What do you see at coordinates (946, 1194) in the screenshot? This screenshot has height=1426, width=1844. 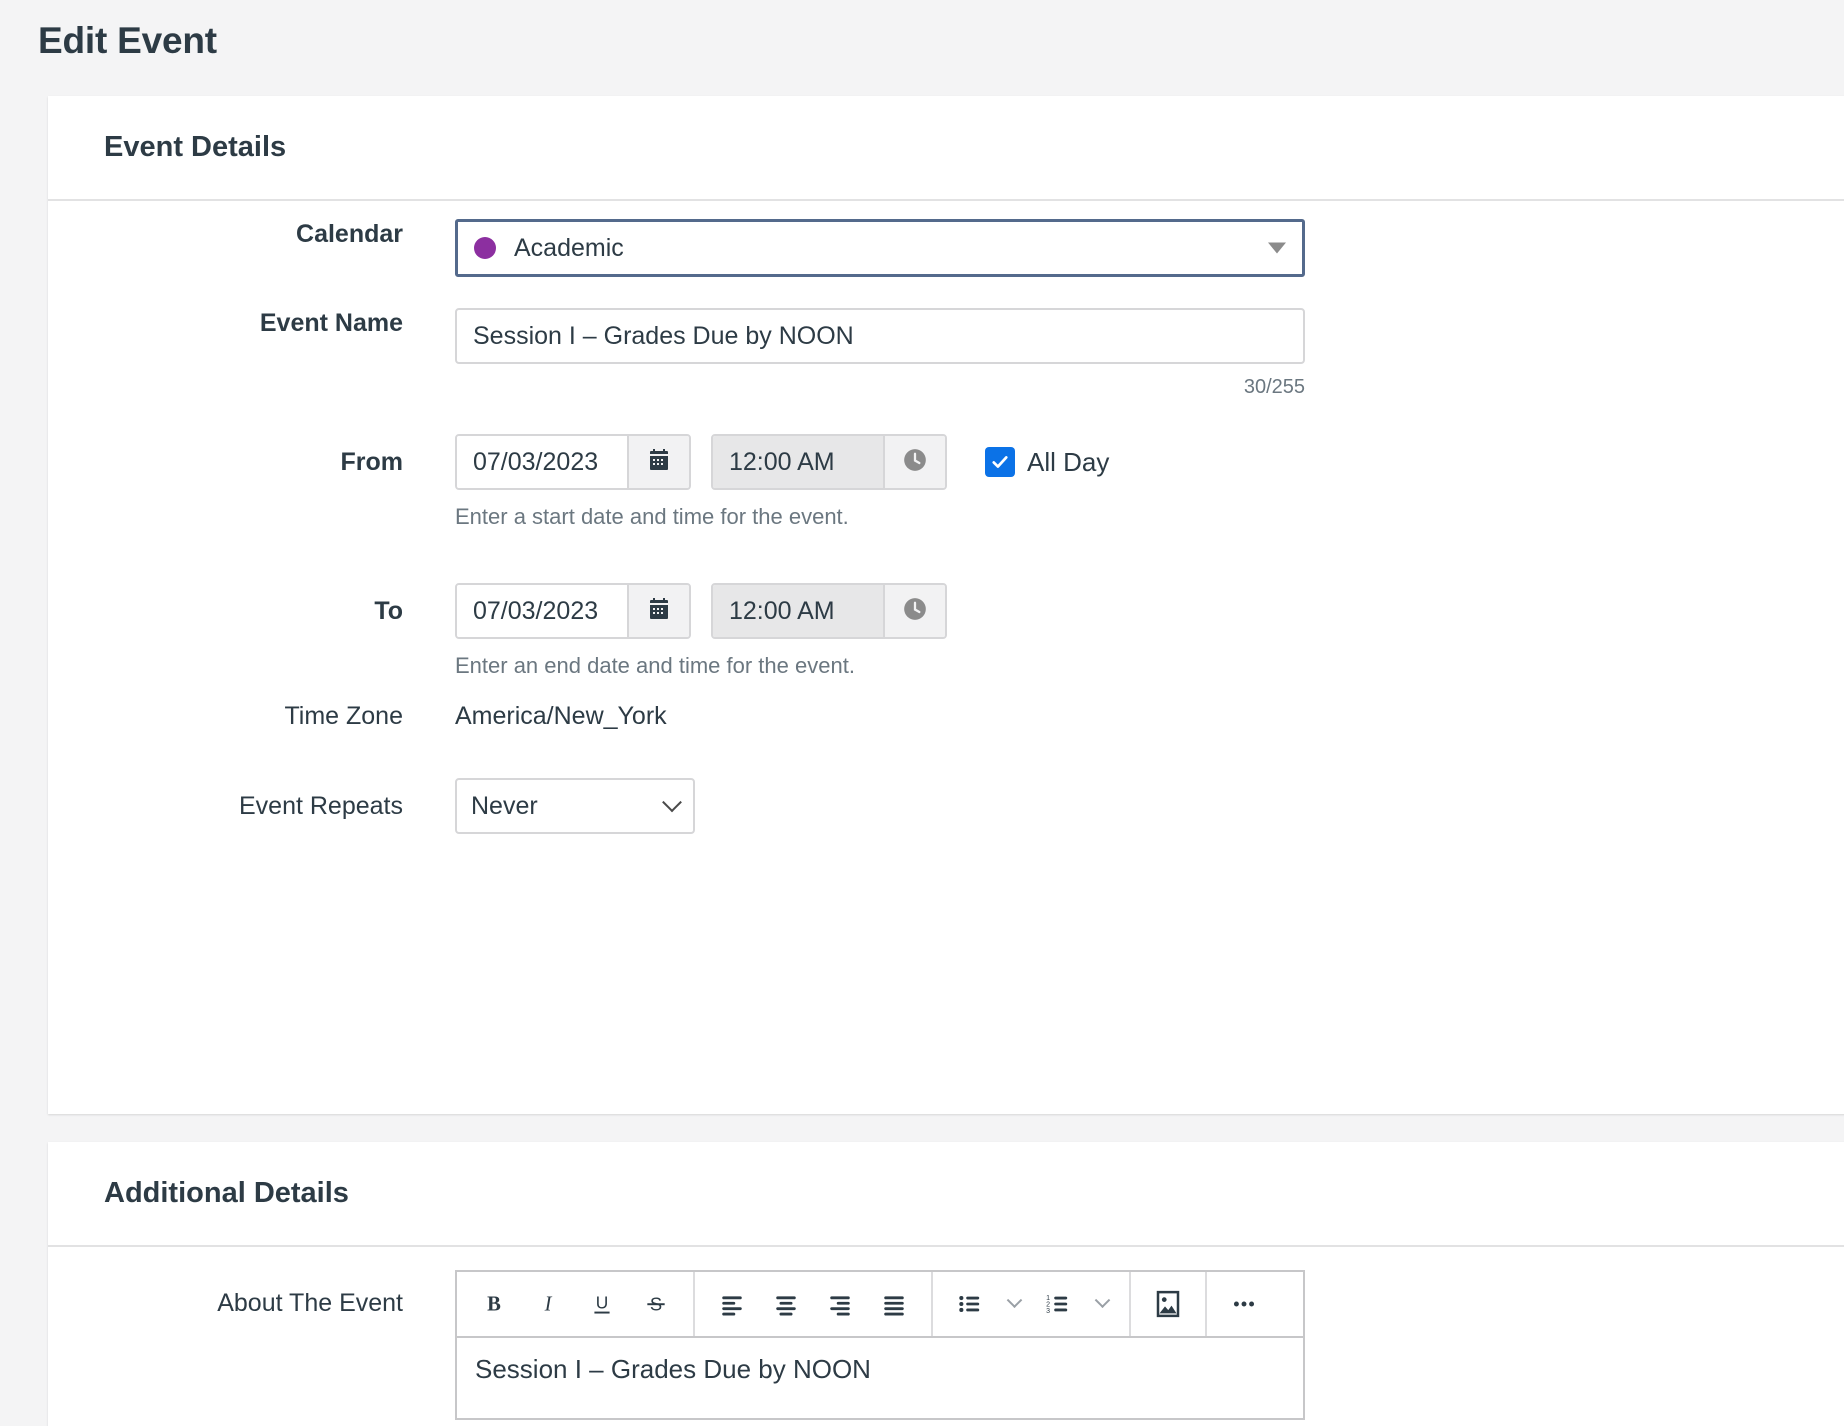 I see `additional-details-header: Additional Details` at bounding box center [946, 1194].